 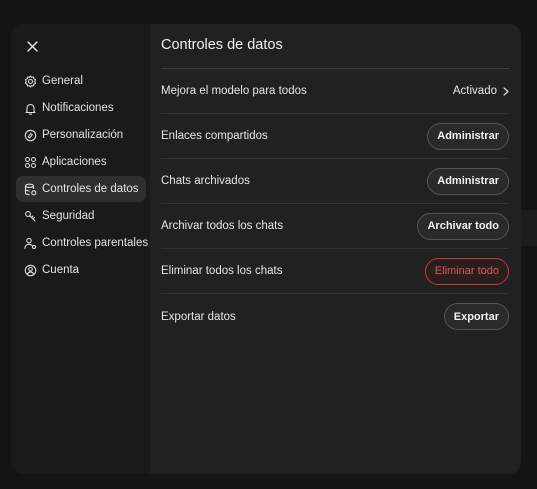 I want to click on sidebar-item-label: Cuenta, so click(x=61, y=270).